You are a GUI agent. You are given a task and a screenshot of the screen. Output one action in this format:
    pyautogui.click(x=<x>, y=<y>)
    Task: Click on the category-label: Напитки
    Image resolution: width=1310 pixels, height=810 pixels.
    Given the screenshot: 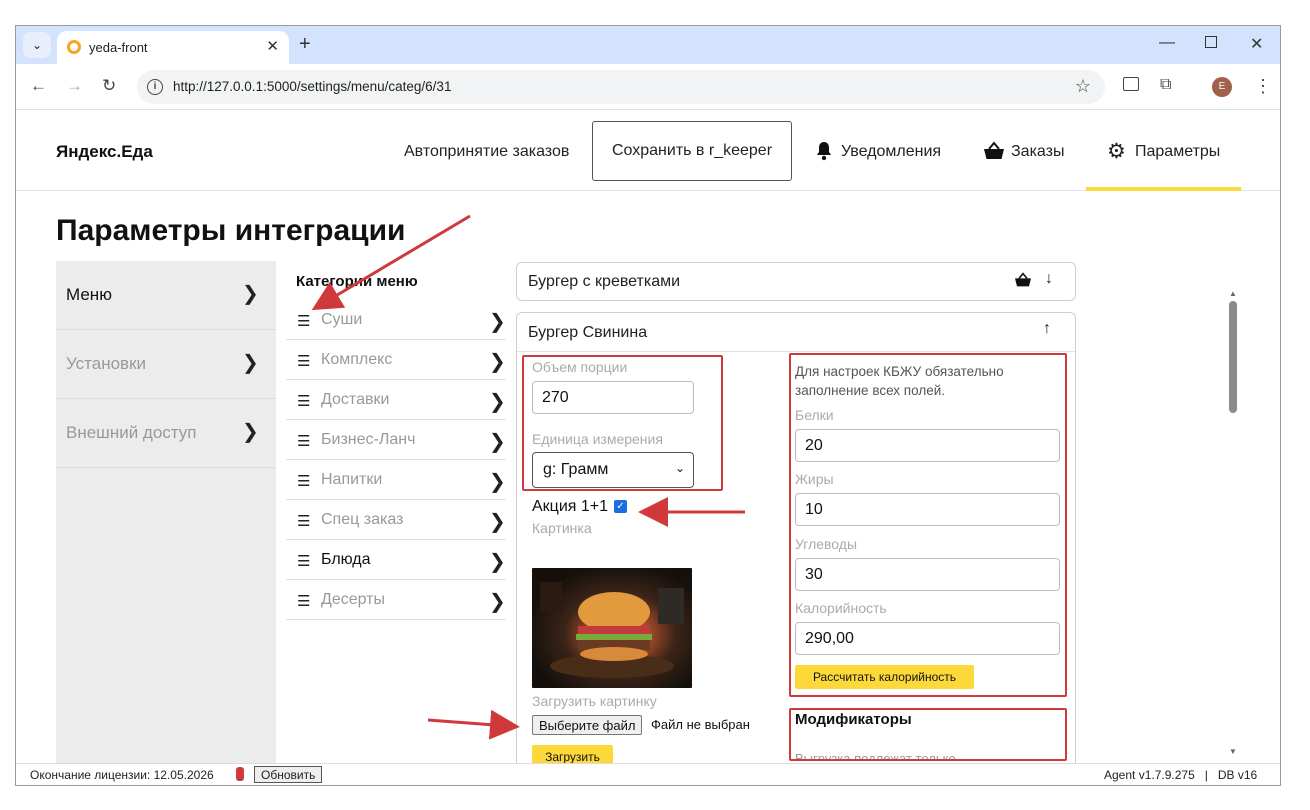 What is the action you would take?
    pyautogui.click(x=352, y=479)
    